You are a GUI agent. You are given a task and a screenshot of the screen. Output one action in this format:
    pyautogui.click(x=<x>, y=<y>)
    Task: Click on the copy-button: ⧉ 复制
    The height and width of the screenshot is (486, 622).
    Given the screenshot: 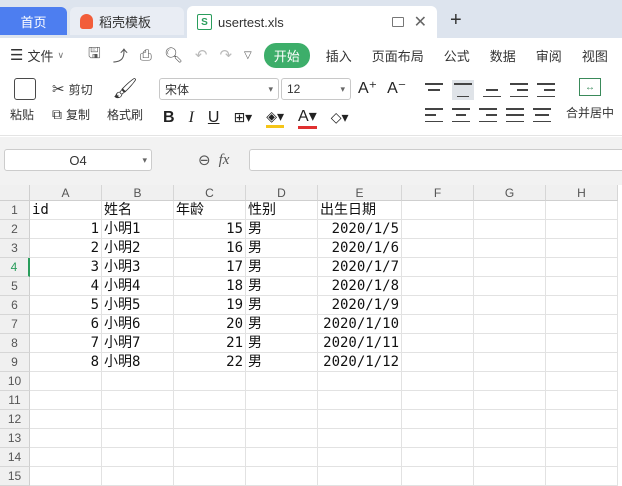 What is the action you would take?
    pyautogui.click(x=71, y=114)
    